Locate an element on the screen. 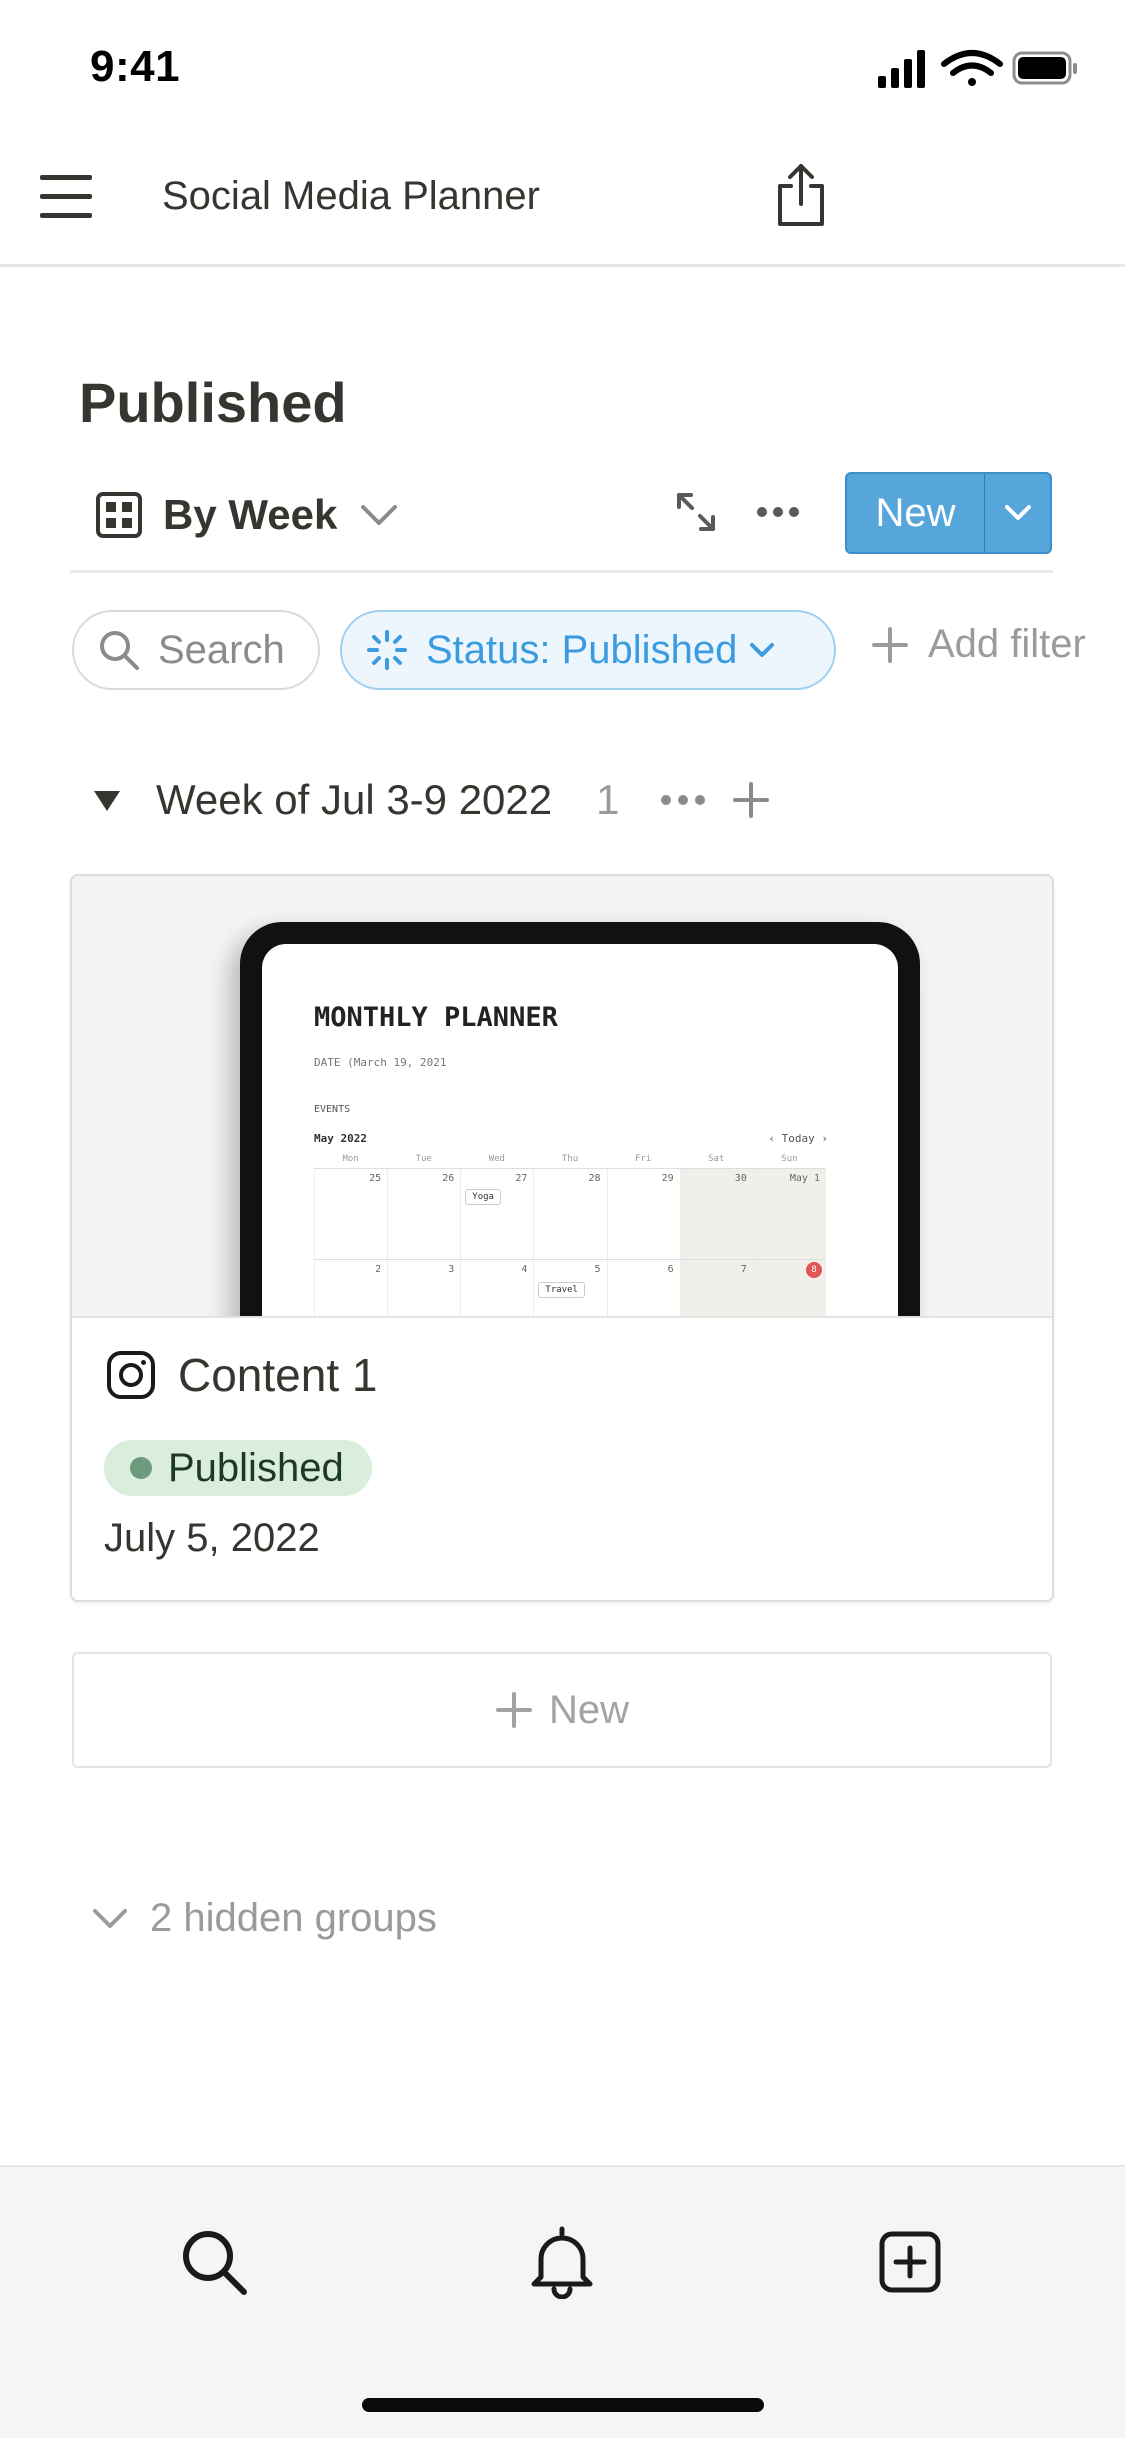  instagram-icon is located at coordinates (131, 1375).